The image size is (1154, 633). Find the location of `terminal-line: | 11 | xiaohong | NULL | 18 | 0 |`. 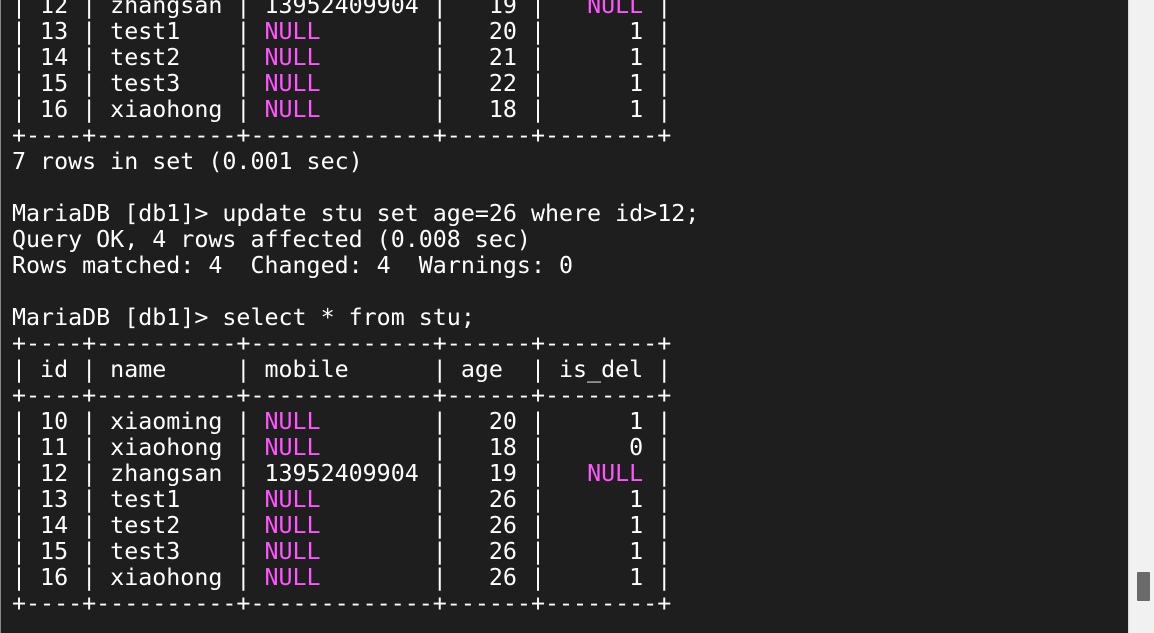

terminal-line: | 11 | xiaohong | NULL | 18 | 0 | is located at coordinates (355, 448).